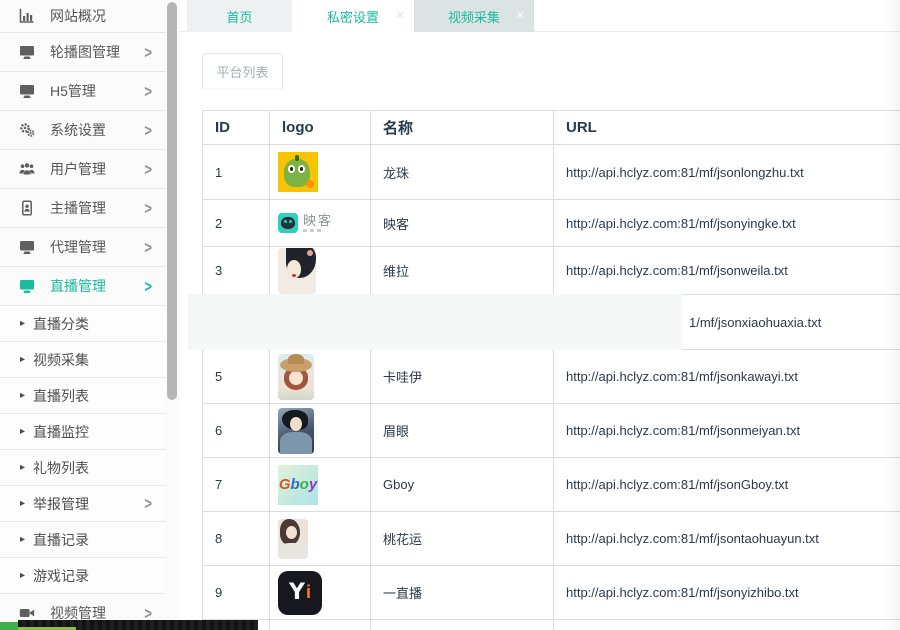  What do you see at coordinates (61, 431) in the screenshot?
I see `sidebar-subitem-label: 直播监控` at bounding box center [61, 431].